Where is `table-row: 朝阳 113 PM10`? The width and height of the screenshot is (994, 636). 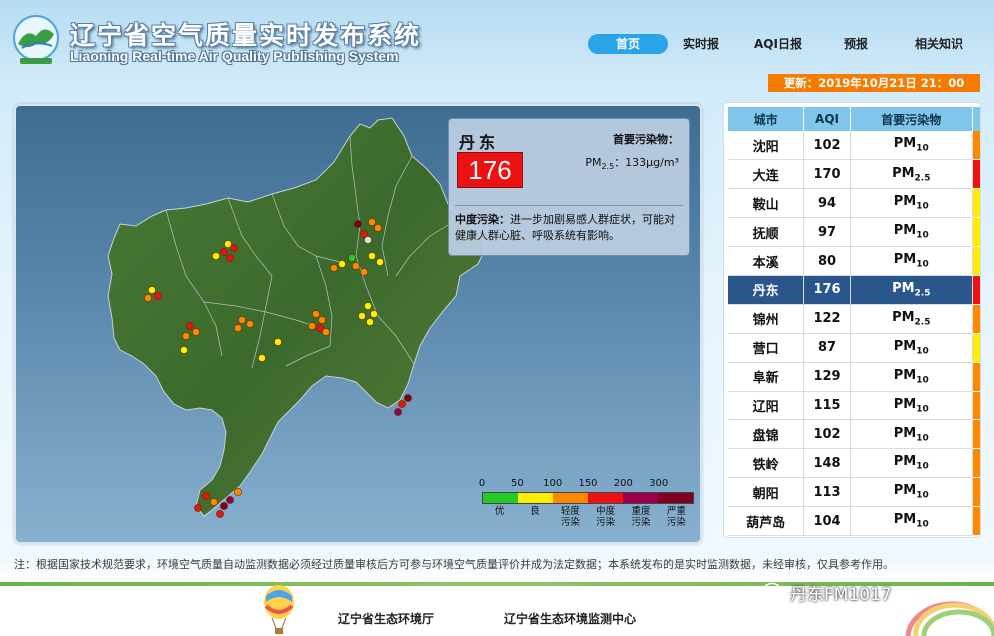
table-row: 朝阳 113 PM10 is located at coordinates (854, 492).